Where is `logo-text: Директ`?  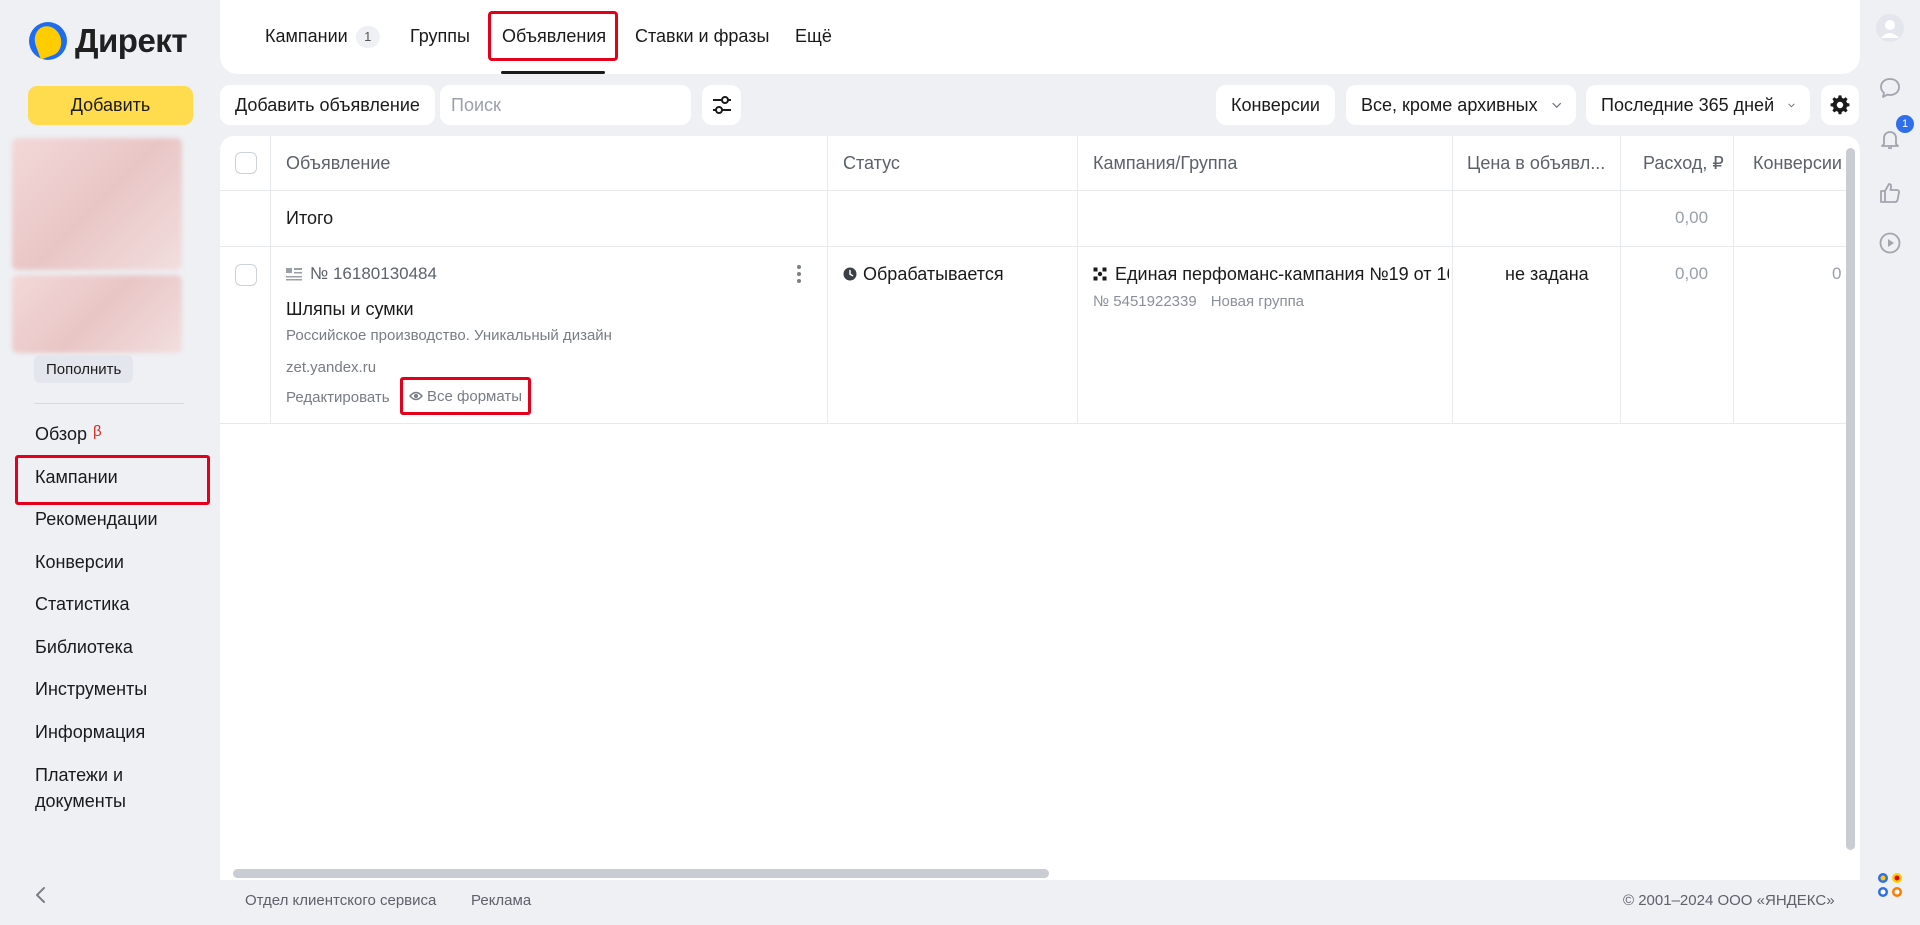
logo-text: Директ is located at coordinates (131, 40).